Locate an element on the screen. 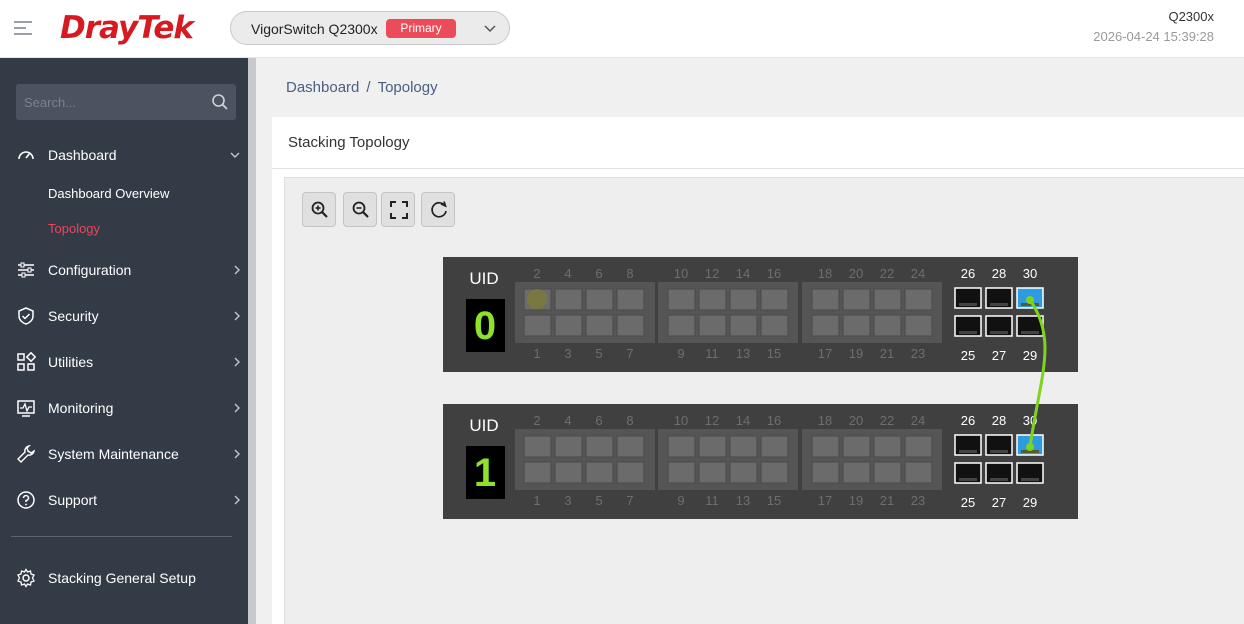 The width and height of the screenshot is (1244, 624). stack-link-endpoint is located at coordinates (1030, 447).